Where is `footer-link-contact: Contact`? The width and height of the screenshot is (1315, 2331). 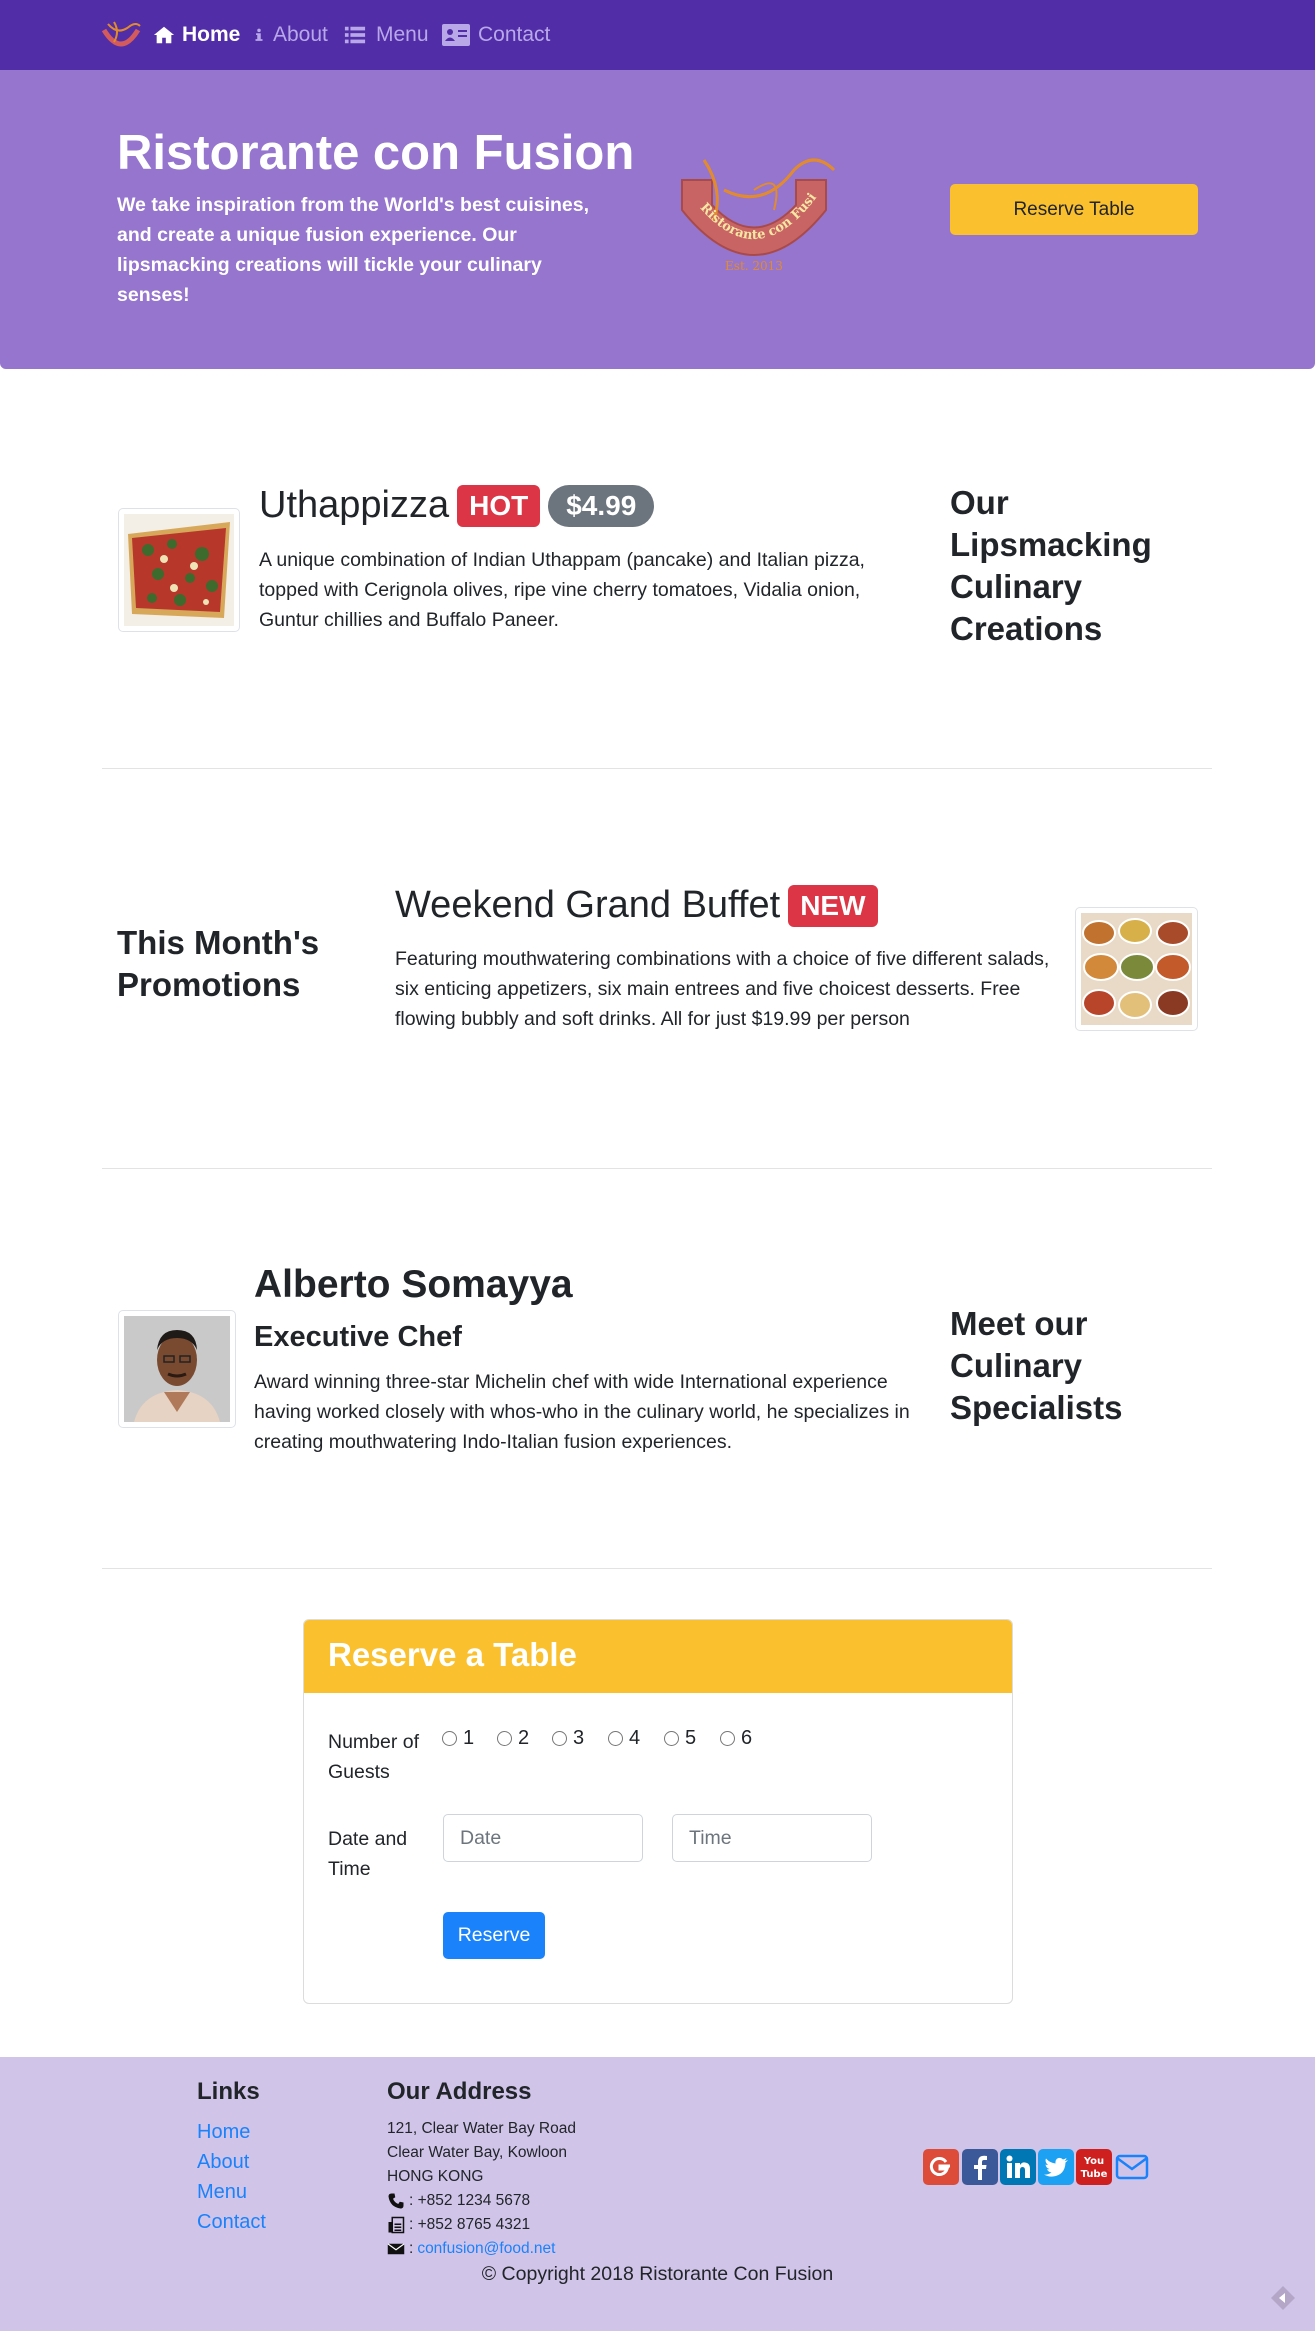
footer-link-contact: Contact is located at coordinates (231, 2222).